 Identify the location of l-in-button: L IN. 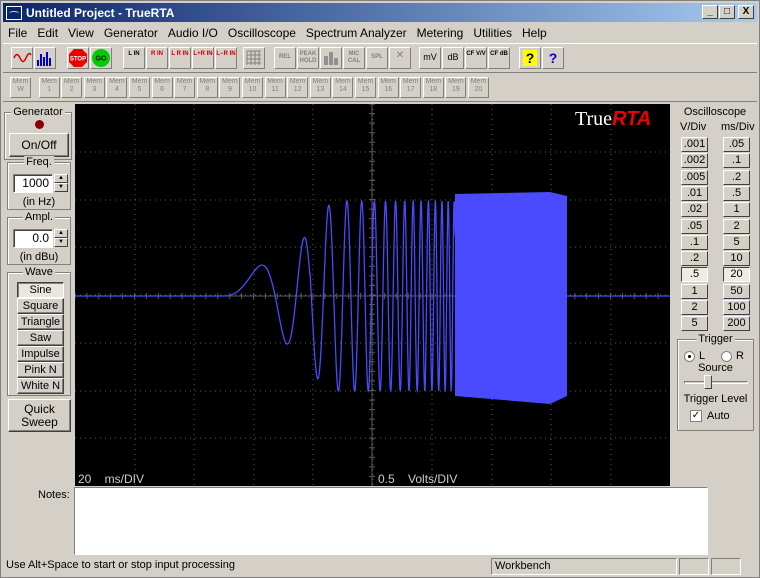
(134, 58).